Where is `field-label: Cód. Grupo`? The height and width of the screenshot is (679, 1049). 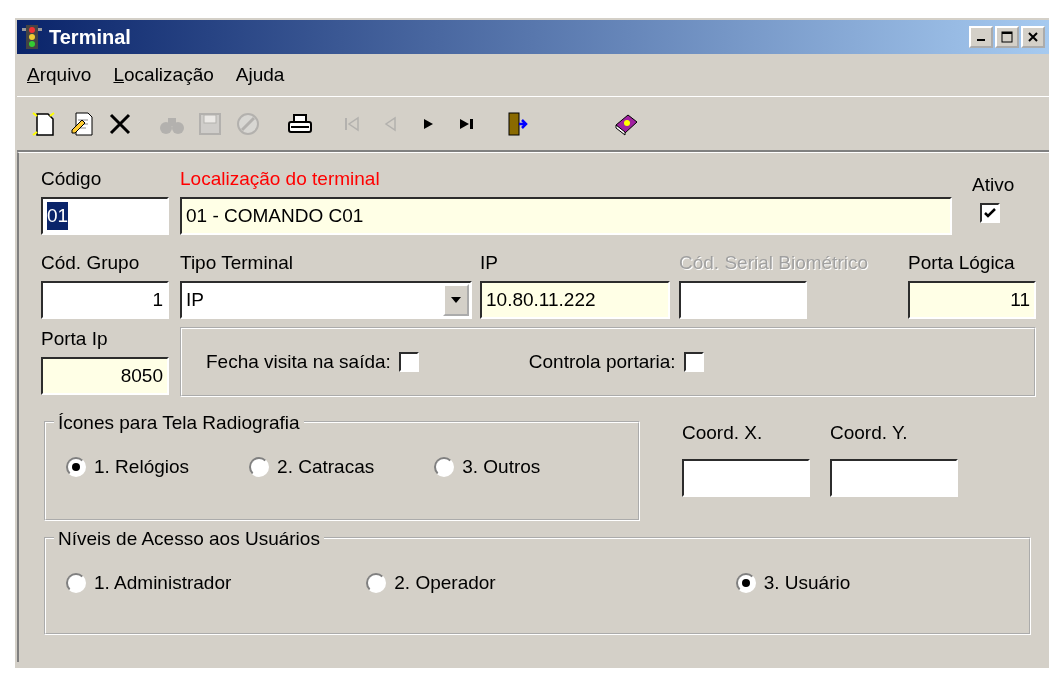 field-label: Cód. Grupo is located at coordinates (90, 263).